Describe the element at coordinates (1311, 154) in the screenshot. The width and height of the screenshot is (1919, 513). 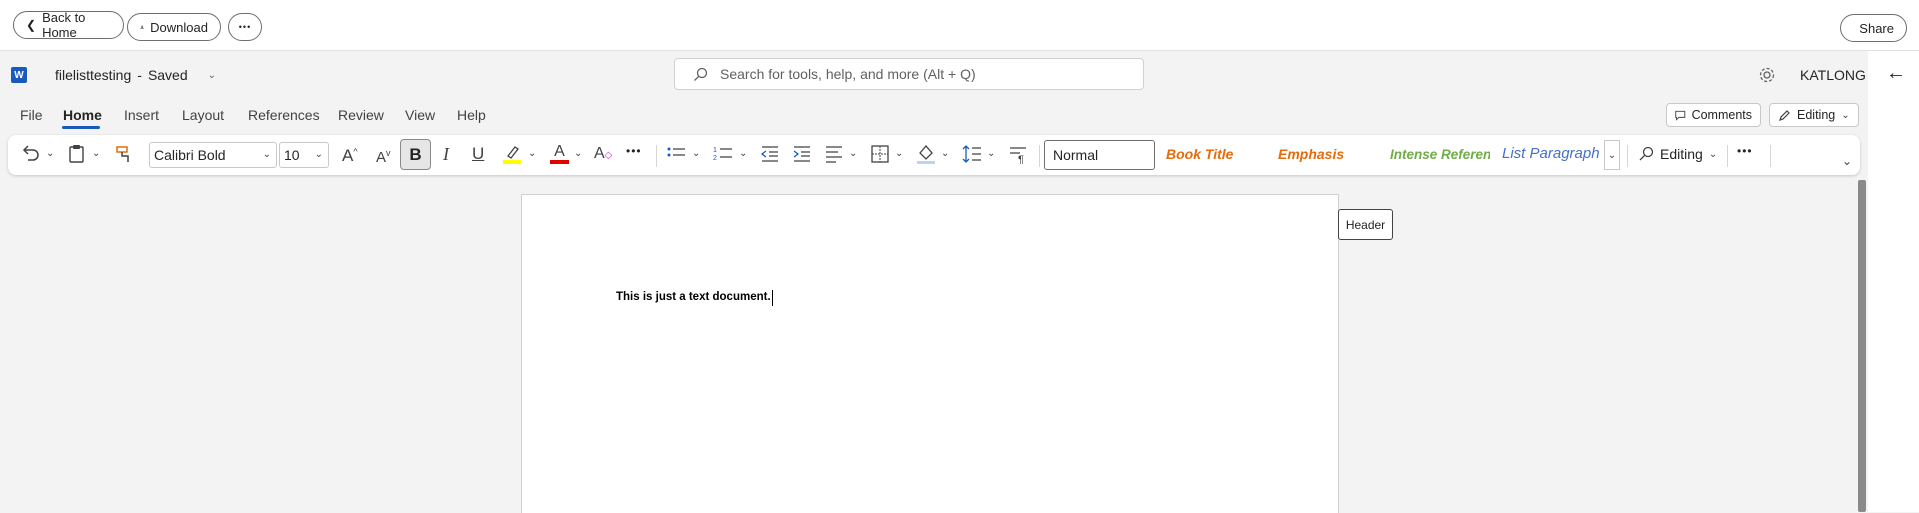
I see `style-emphasis: Emphasis` at that location.